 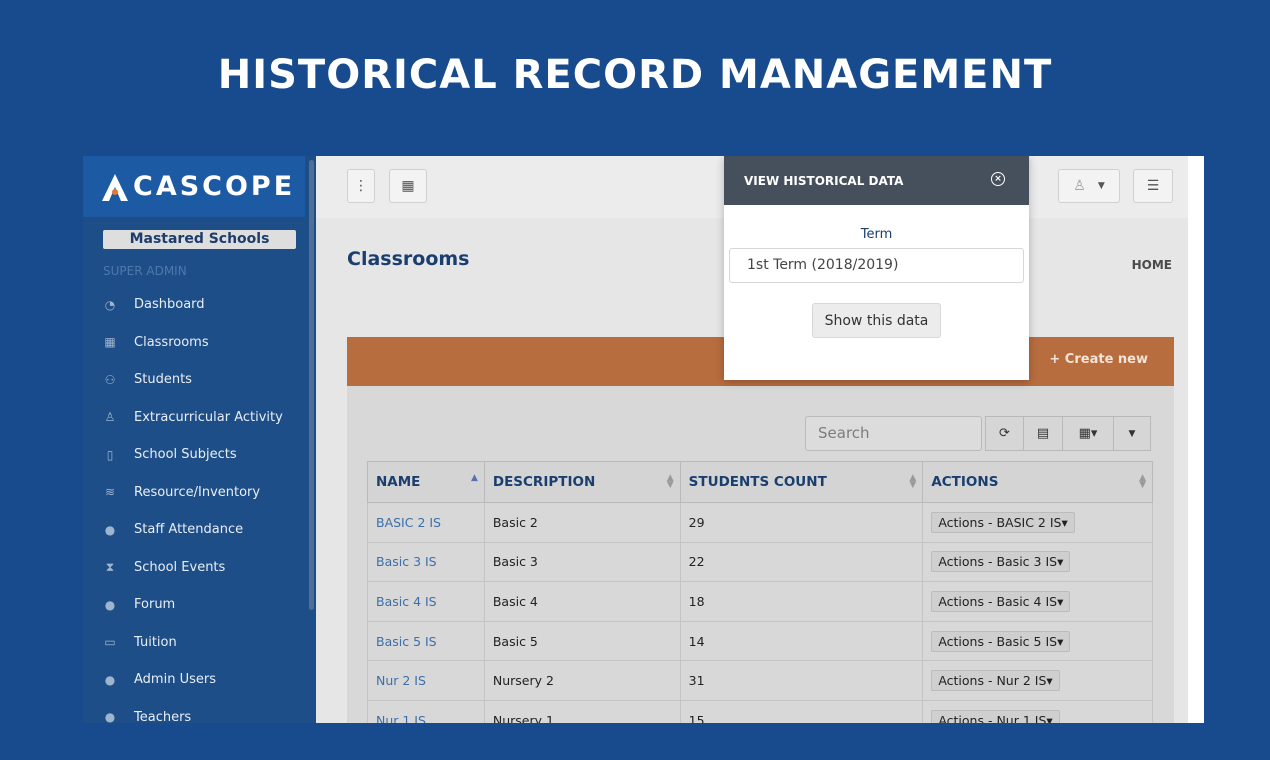 I want to click on term-select: 1st Term (2018/2019), so click(x=876, y=265).